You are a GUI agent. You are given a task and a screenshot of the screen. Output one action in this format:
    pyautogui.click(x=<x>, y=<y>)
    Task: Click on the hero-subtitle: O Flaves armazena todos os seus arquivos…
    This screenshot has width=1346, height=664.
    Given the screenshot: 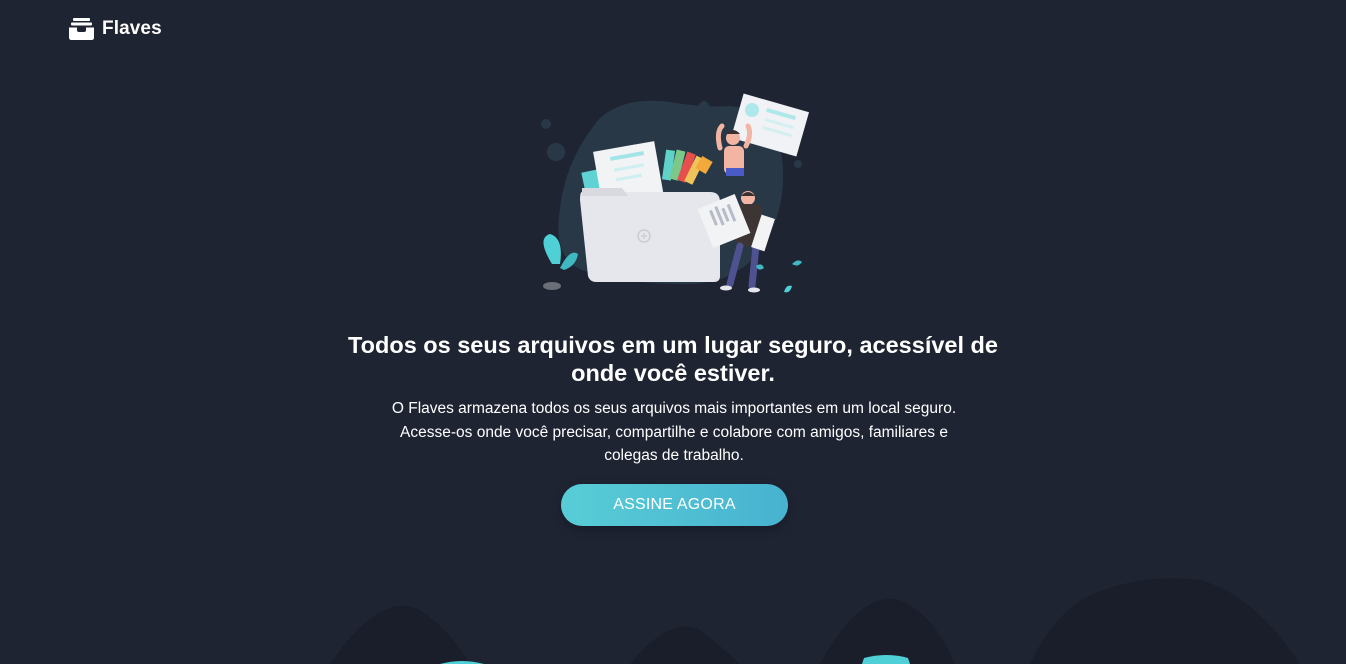 What is the action you would take?
    pyautogui.click(x=674, y=432)
    